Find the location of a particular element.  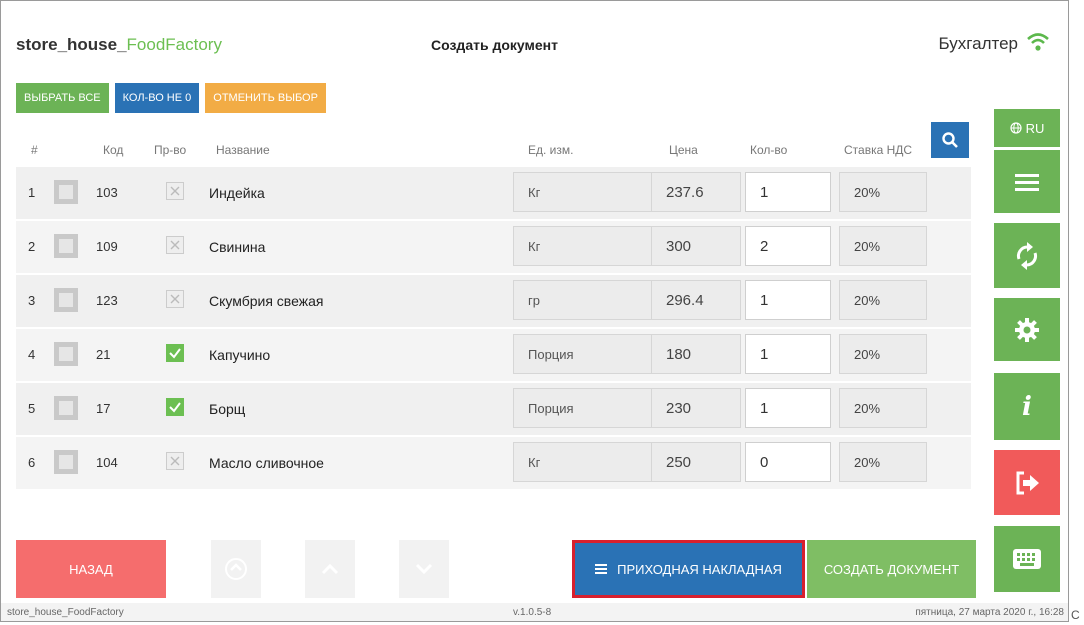

brand-suffix: FoodFactory is located at coordinates (174, 44).